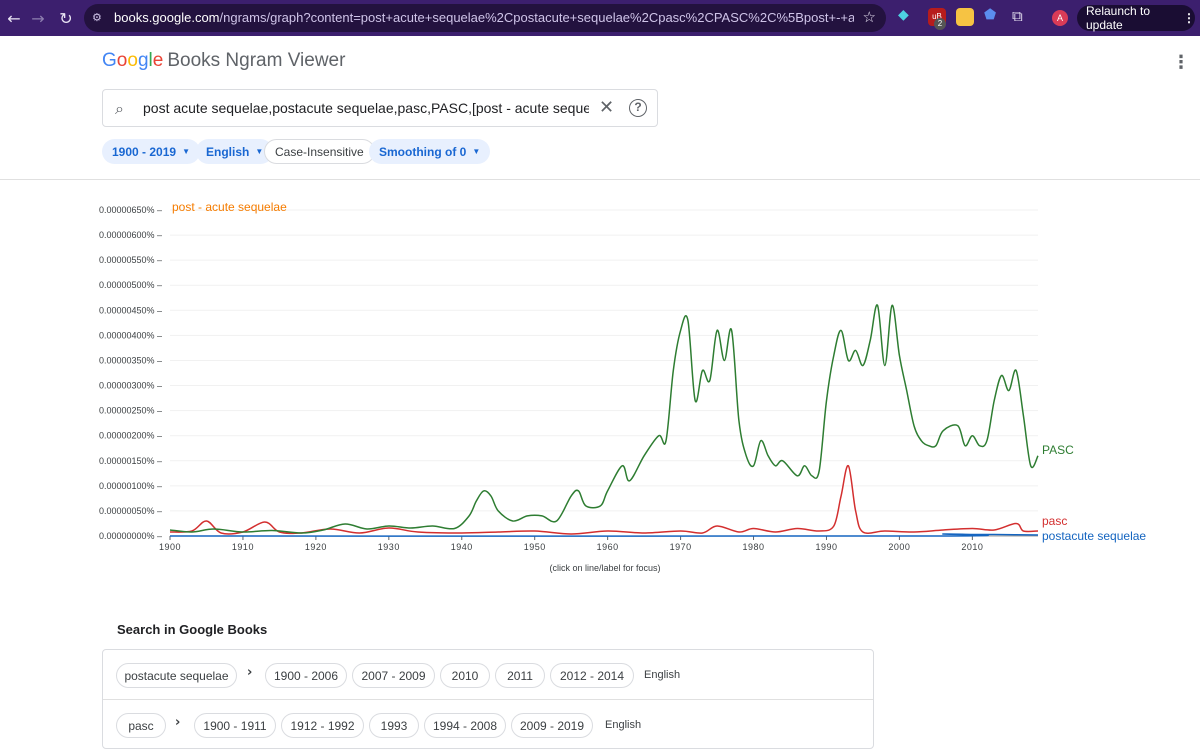  I want to click on y-tick-label: 0.00000000% –, so click(130, 536).